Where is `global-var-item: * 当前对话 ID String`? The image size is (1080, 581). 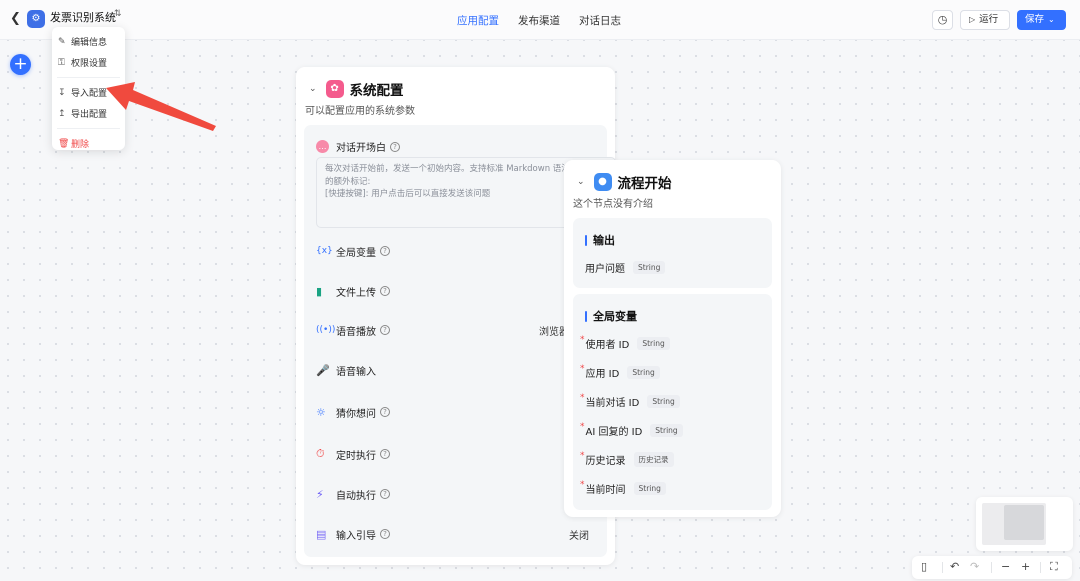
global-var-item: * 当前对话 ID String is located at coordinates (630, 400).